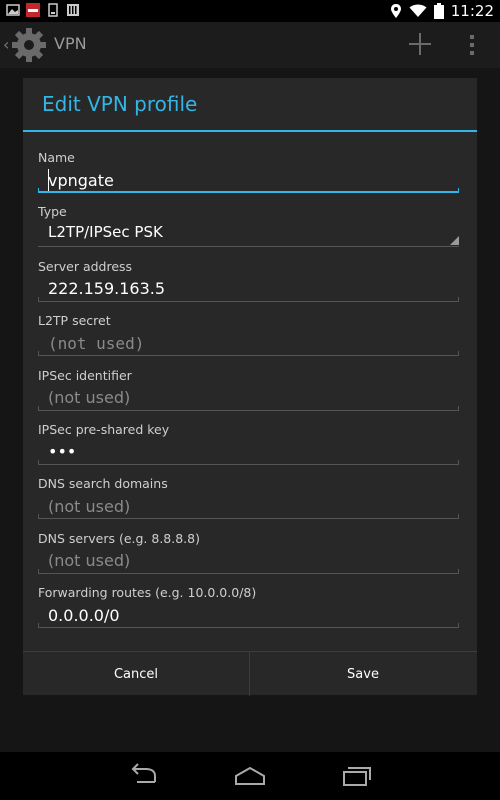 The width and height of the screenshot is (500, 800). I want to click on cancel-button: Cancel, so click(136, 674).